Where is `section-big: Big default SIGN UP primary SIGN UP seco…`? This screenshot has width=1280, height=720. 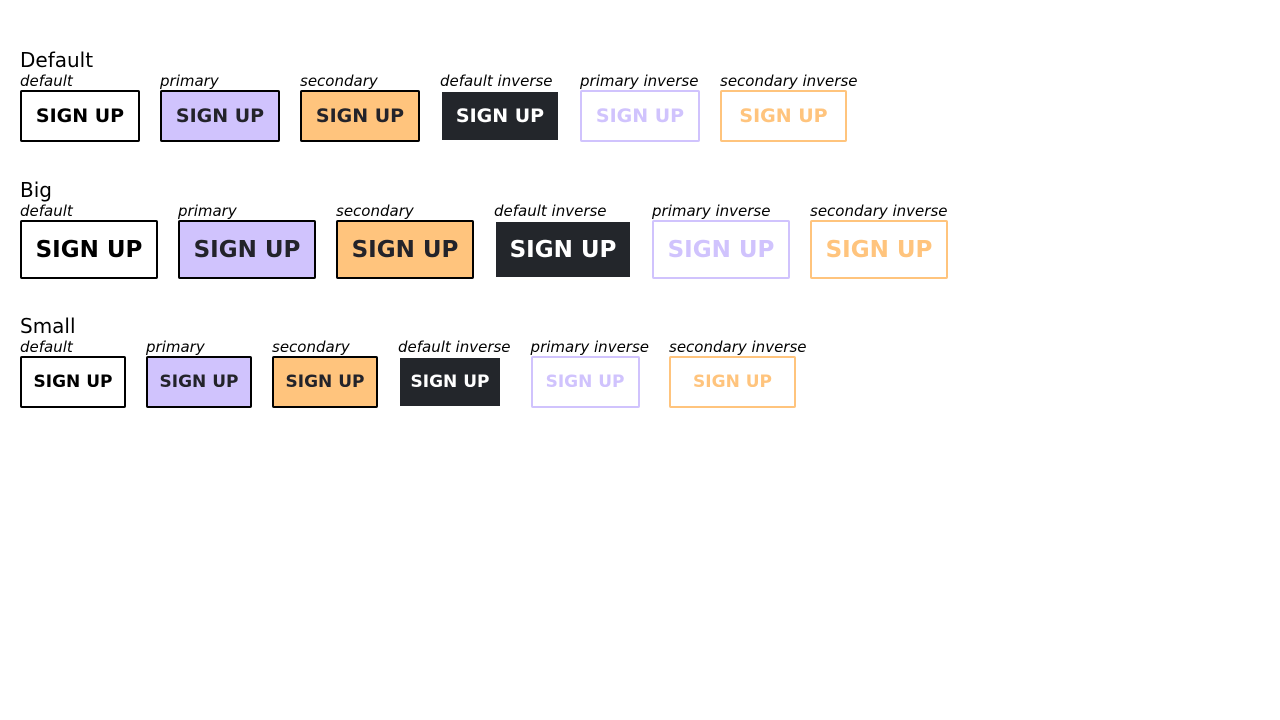 section-big: Big default SIGN UP primary SIGN UP seco… is located at coordinates (484, 228).